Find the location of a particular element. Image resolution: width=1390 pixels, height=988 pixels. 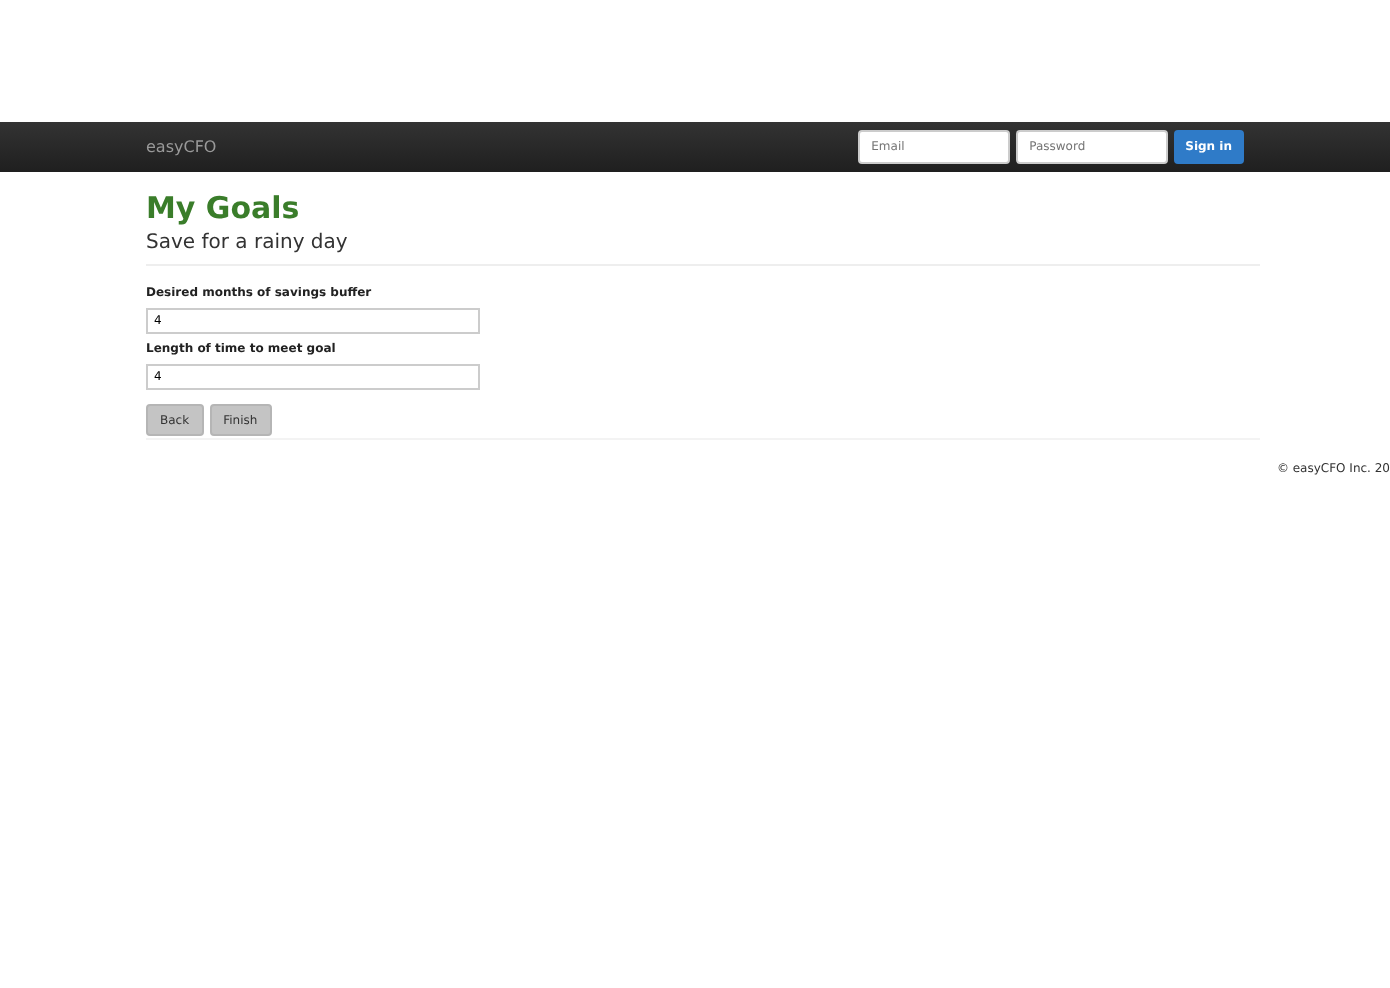

page-heading: My Goals is located at coordinates (224, 208).